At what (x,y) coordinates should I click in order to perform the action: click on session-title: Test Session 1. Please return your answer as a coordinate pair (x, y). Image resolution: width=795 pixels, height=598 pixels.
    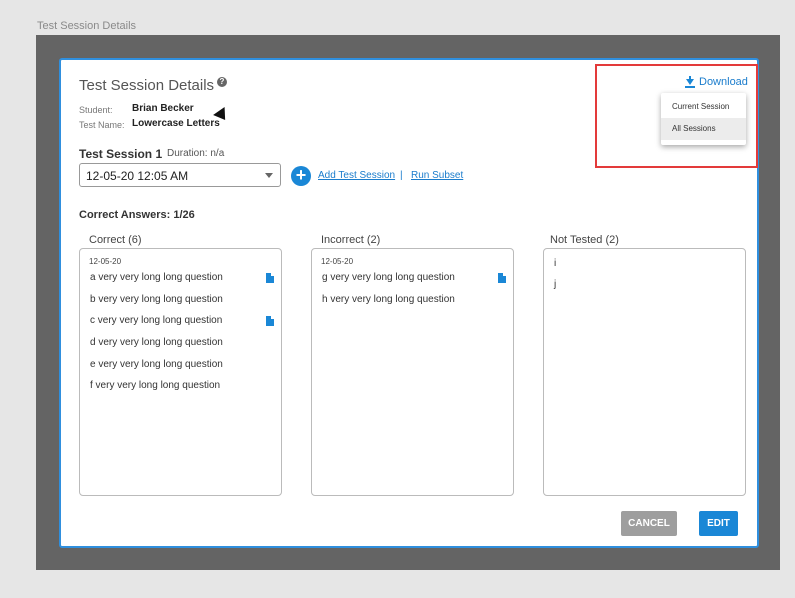
    Looking at the image, I should click on (121, 154).